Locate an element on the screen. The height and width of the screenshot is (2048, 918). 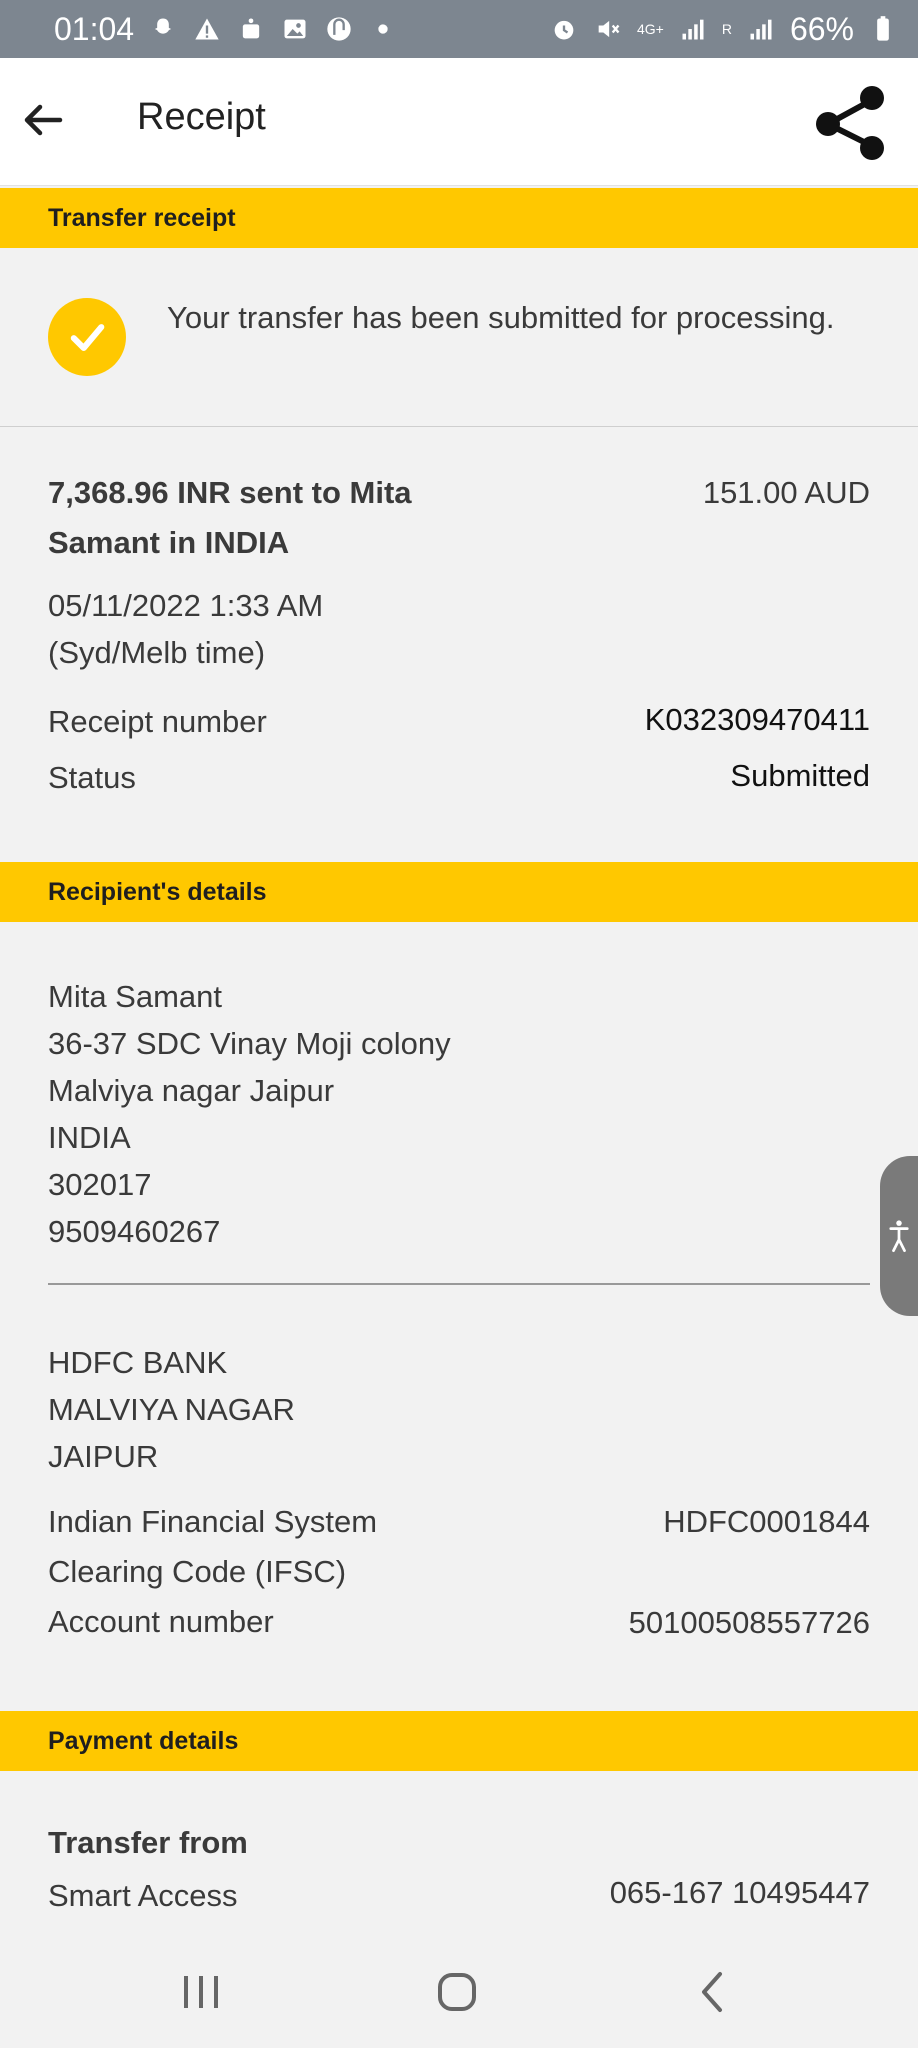
ifsc-value: HDFC0001844 is located at coordinates (766, 1521).